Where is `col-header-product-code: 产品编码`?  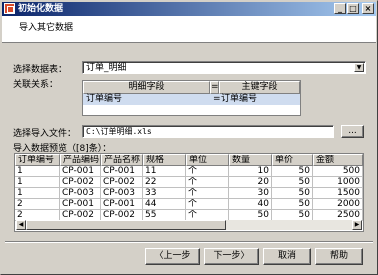 col-header-product-code: 产品编码 is located at coordinates (80, 160).